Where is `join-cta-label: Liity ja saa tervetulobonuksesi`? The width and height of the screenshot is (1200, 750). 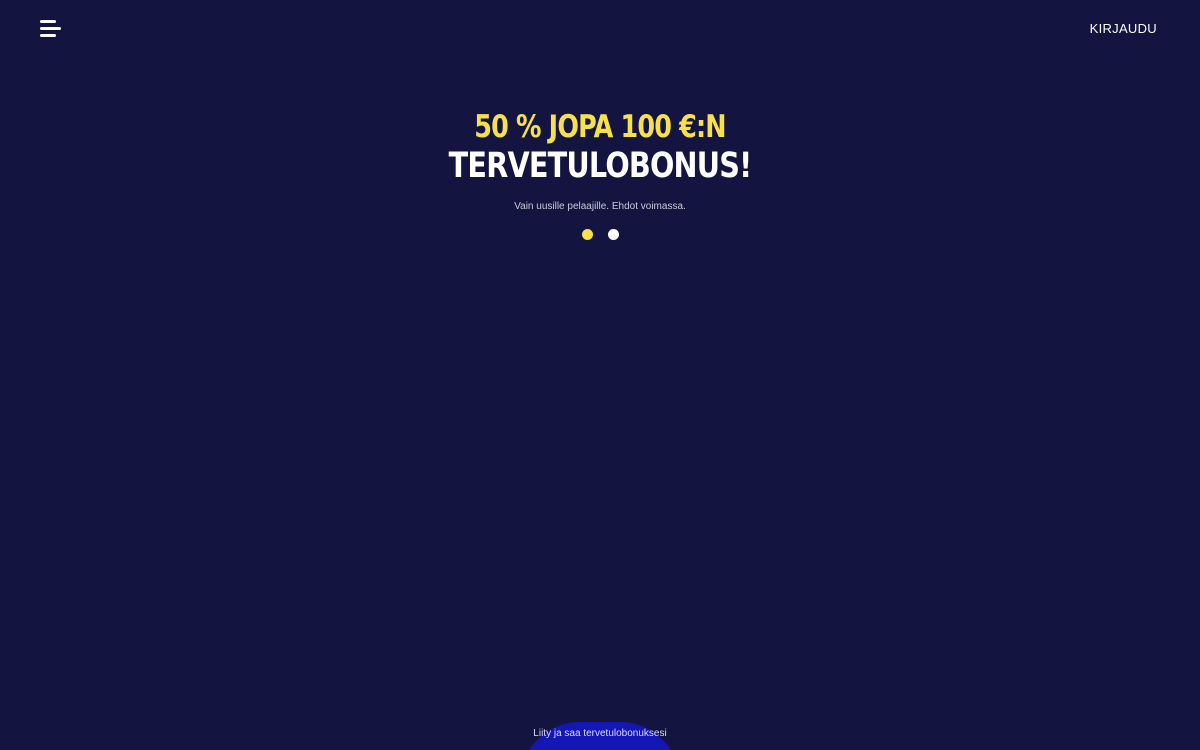 join-cta-label: Liity ja saa tervetulobonuksesi is located at coordinates (600, 733).